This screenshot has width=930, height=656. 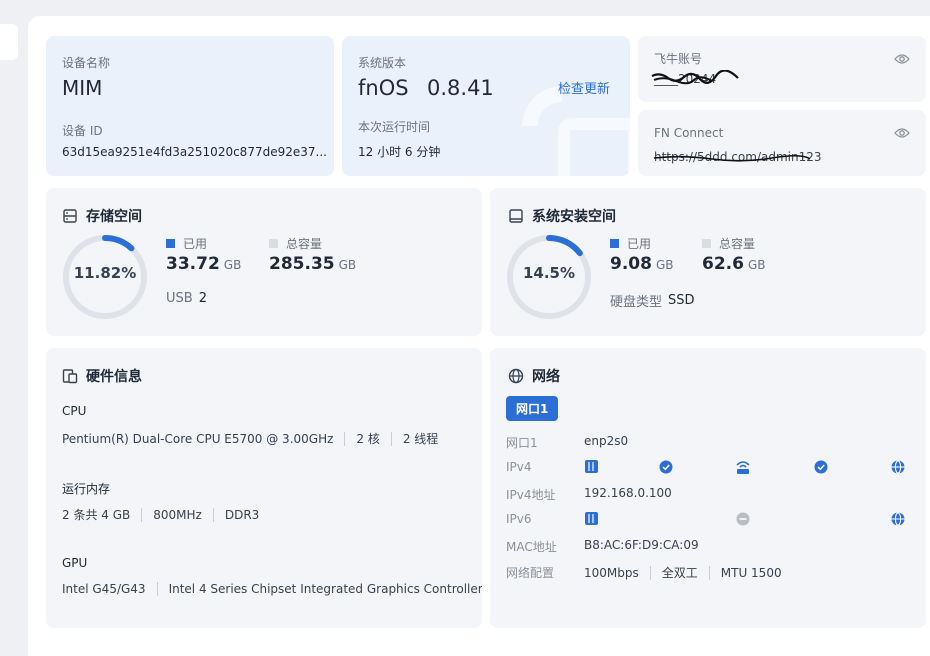 What do you see at coordinates (242, 514) in the screenshot?
I see `memory-type: DDR3` at bounding box center [242, 514].